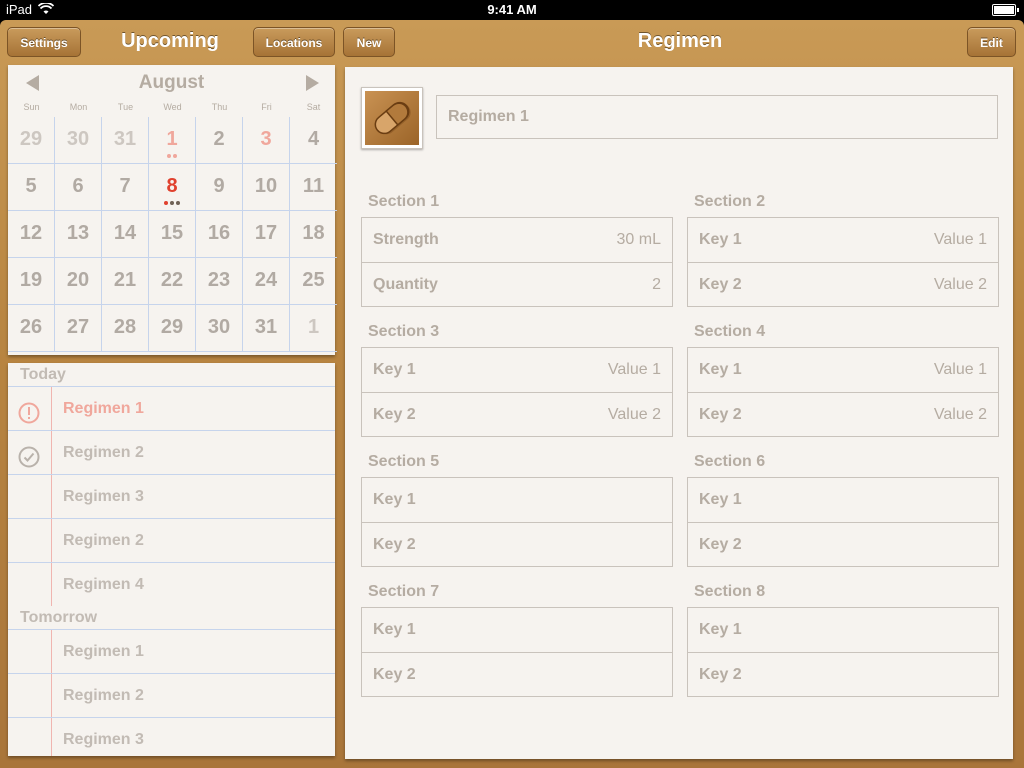  I want to click on section-group: Key 1 Key 2, so click(843, 652).